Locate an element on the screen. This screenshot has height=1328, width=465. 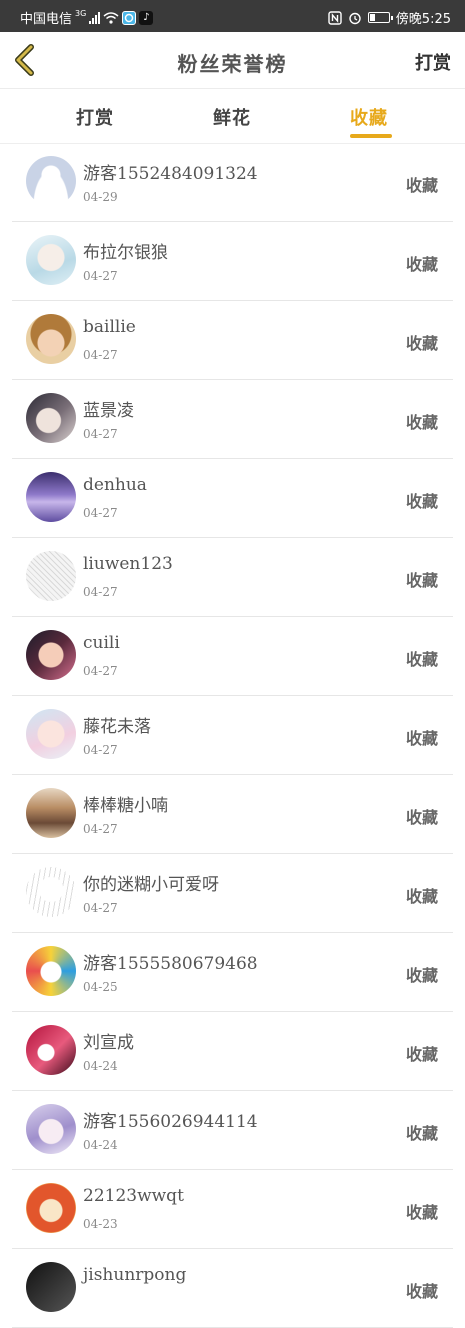
fan-name: denhua is located at coordinates (115, 485).